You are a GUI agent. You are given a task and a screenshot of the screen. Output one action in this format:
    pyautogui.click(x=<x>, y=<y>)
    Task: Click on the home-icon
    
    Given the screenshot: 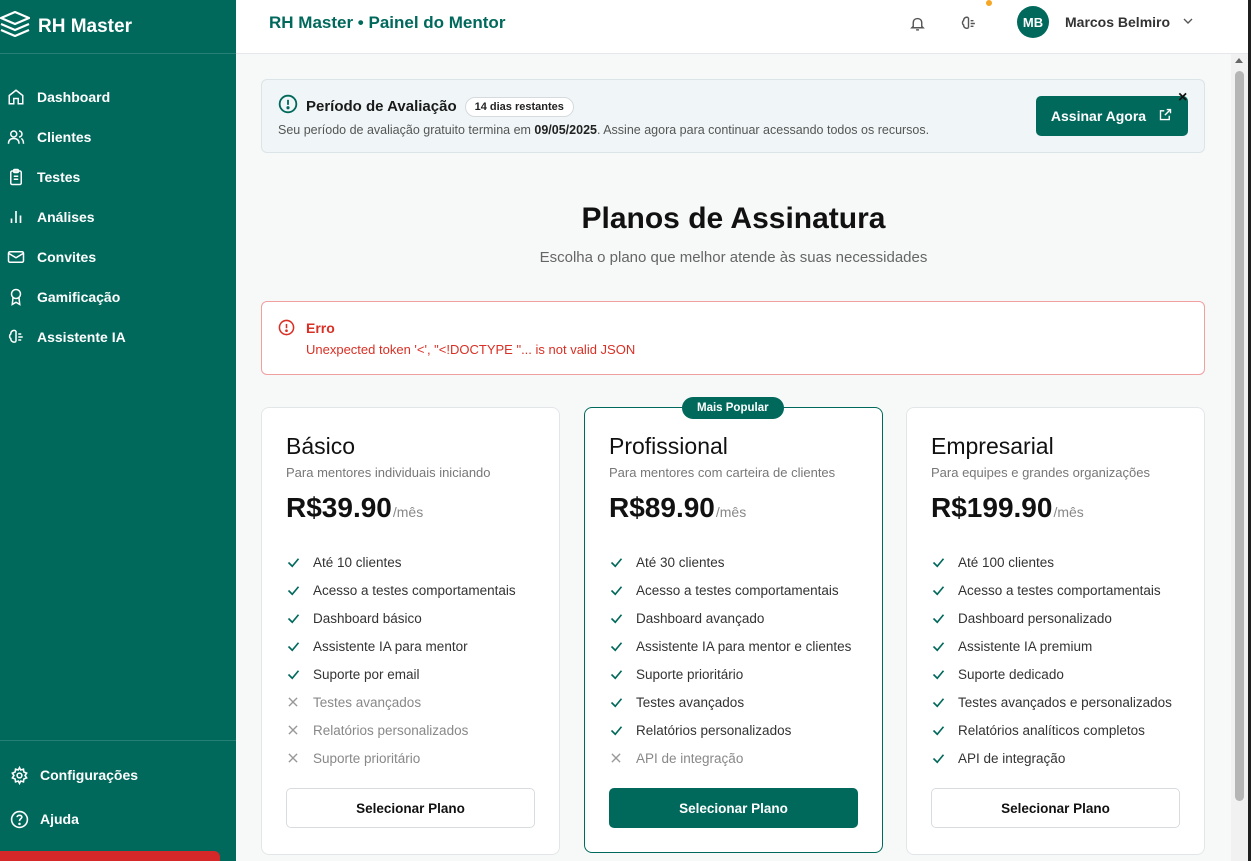 What is the action you would take?
    pyautogui.click(x=16, y=97)
    